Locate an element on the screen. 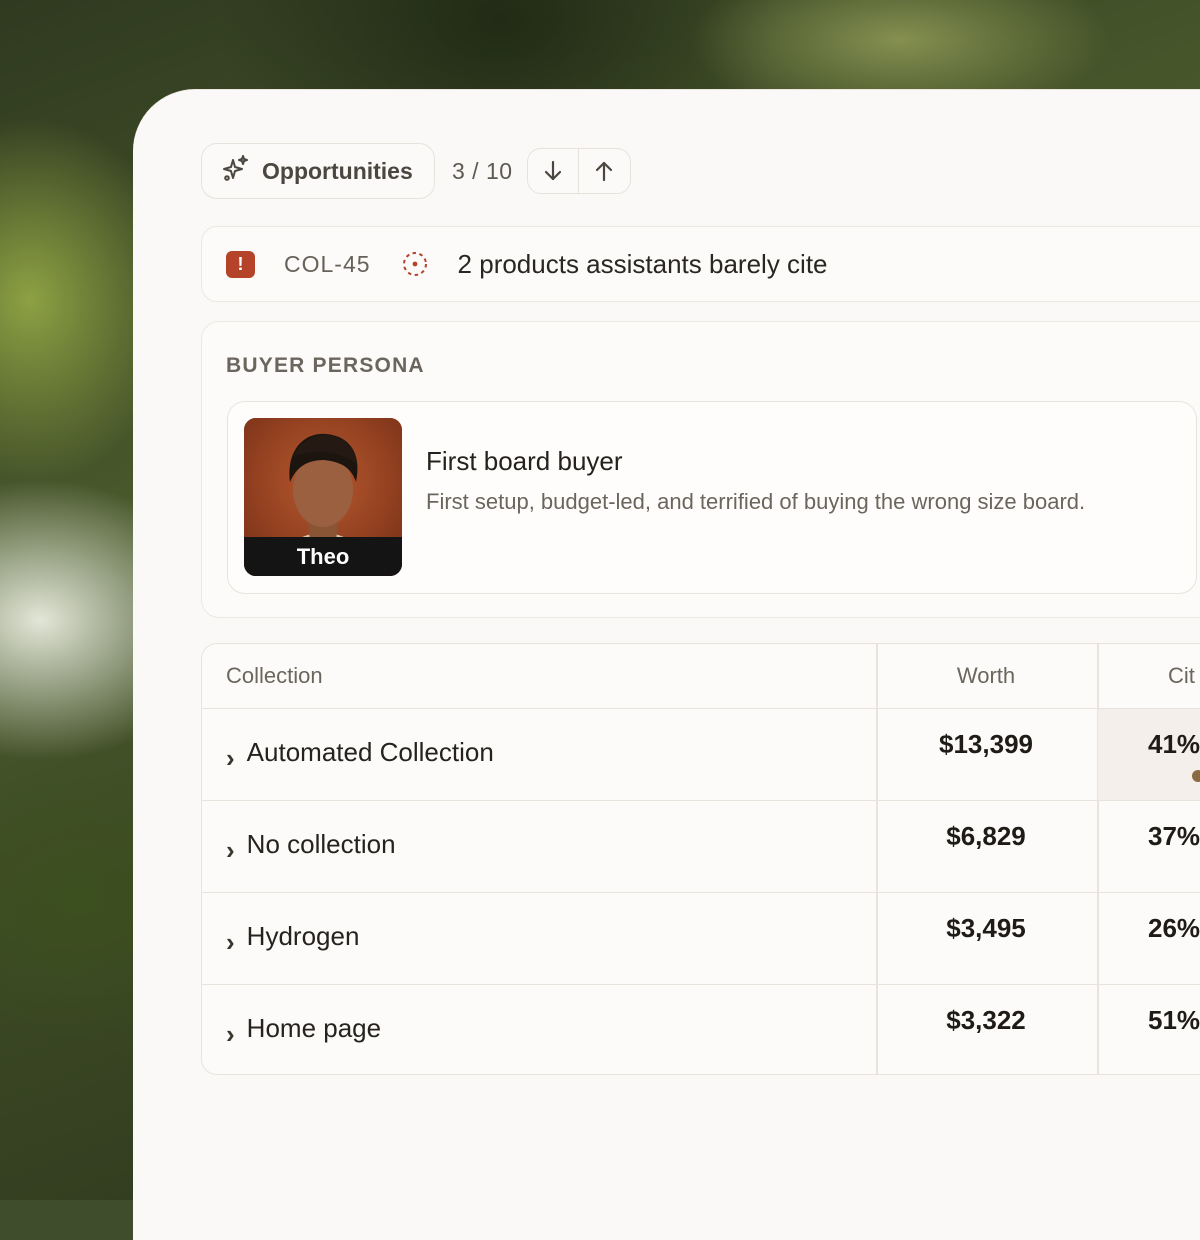 The image size is (1200, 1240). issue-title: 2 products assistants barely cite is located at coordinates (642, 263).